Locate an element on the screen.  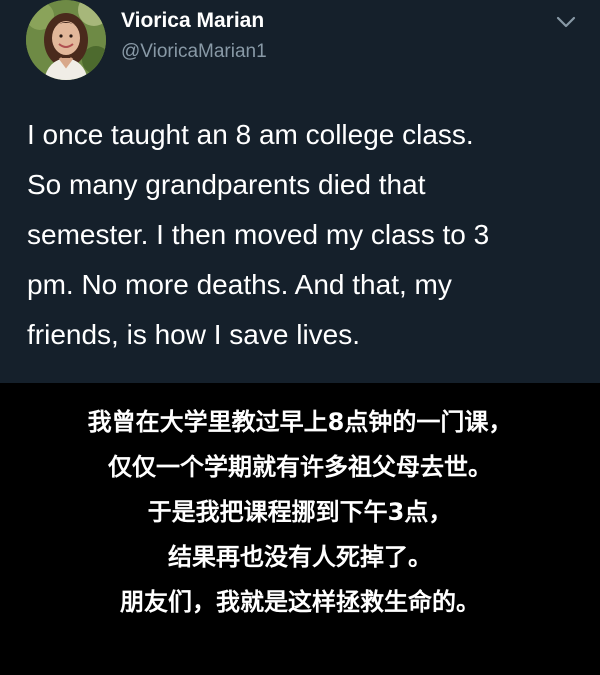
caption-line: 于是我把课程挪到下午3点， is located at coordinates (300, 512).